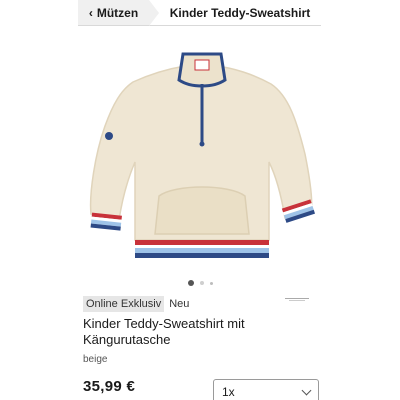 The height and width of the screenshot is (400, 400). I want to click on online-exclusive-badge: Online Exklusiv, so click(124, 304).